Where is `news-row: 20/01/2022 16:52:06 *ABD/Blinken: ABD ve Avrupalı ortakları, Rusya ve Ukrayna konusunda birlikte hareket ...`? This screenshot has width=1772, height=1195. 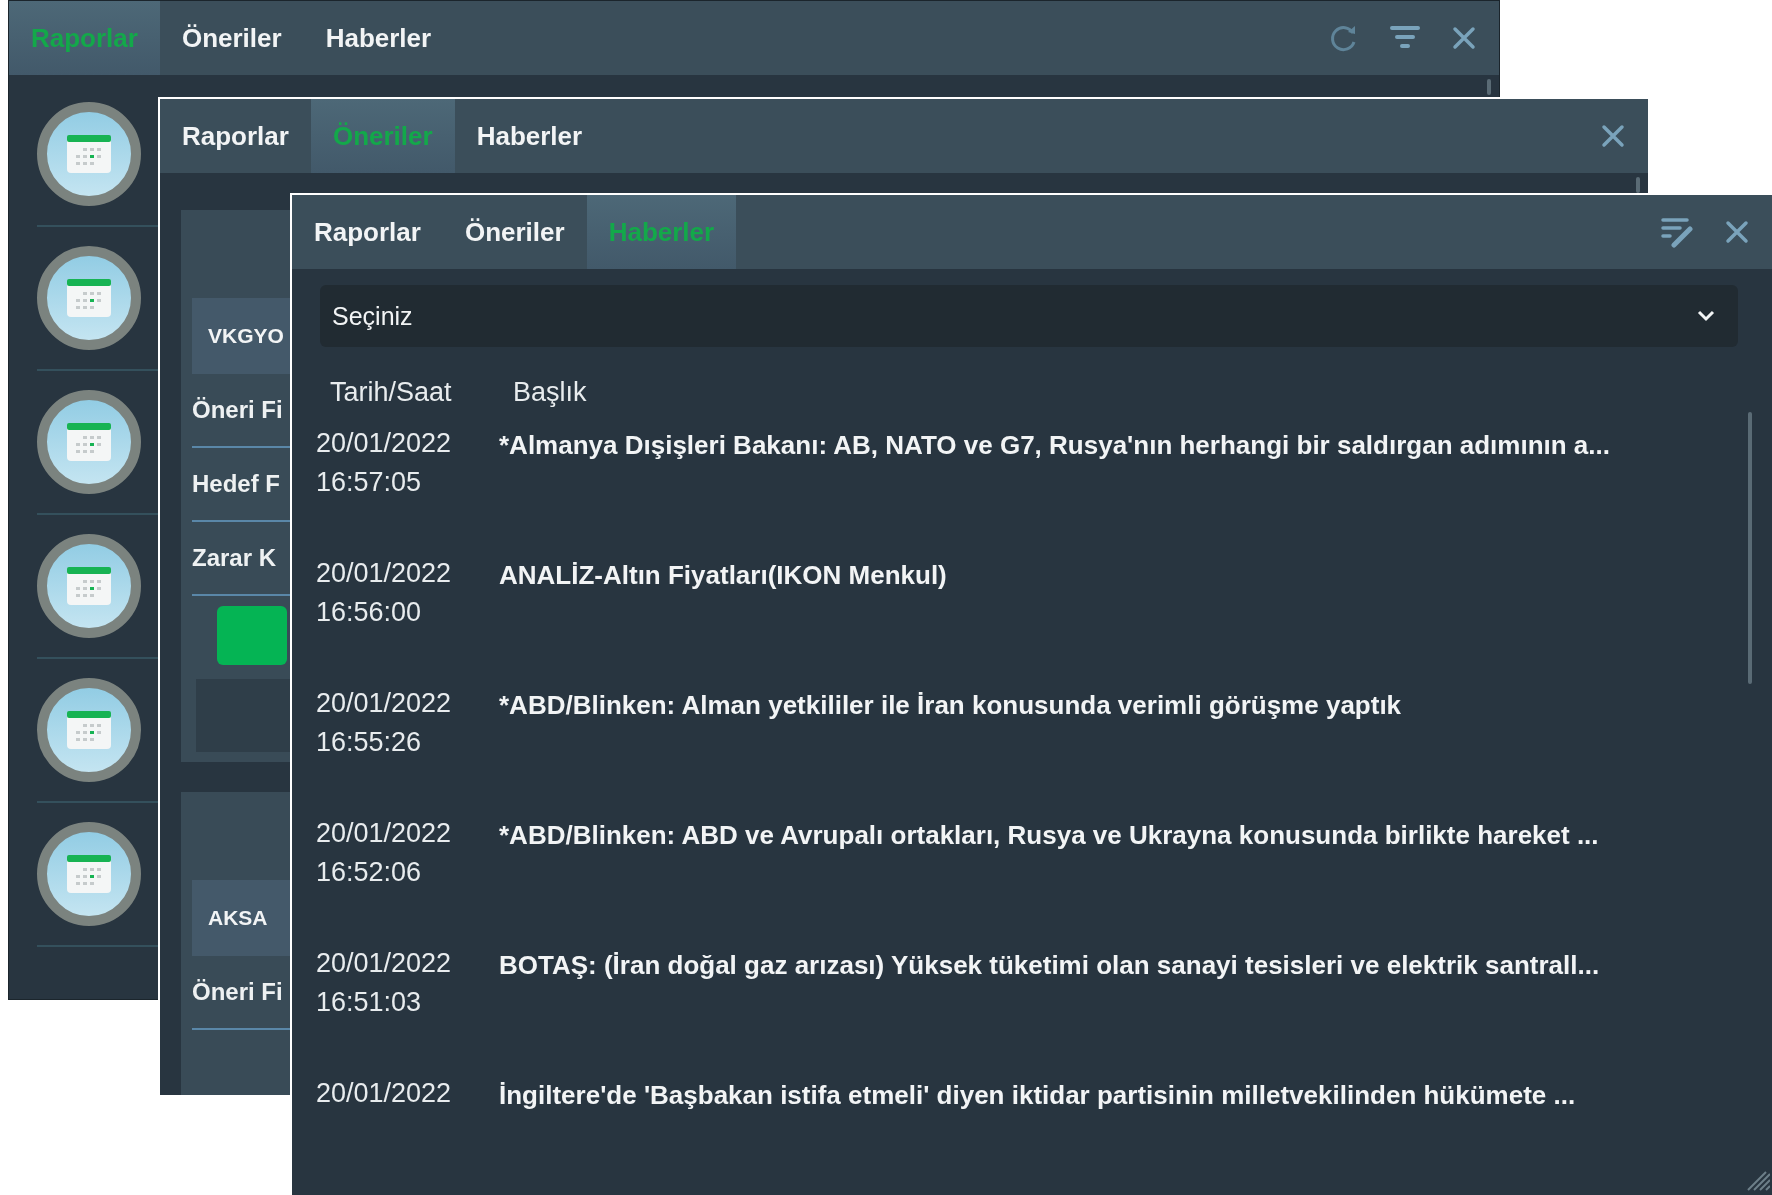
news-row: 20/01/2022 16:52:06 *ABD/Blinken: ABD ve Avrupalı ortakları, Rusya ve Ukrayna konusunda birlikte hareket ... is located at coordinates (1027, 863).